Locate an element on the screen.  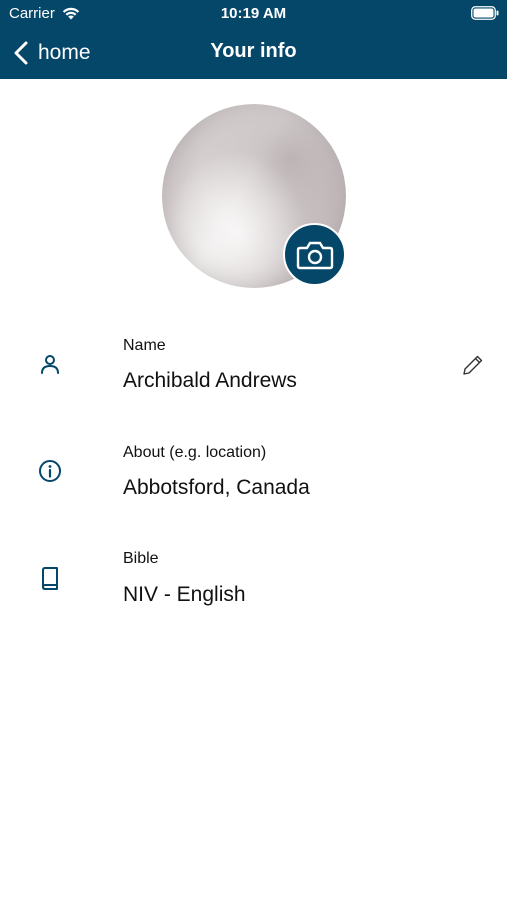
about-label: About (e.g. location) is located at coordinates (195, 452).